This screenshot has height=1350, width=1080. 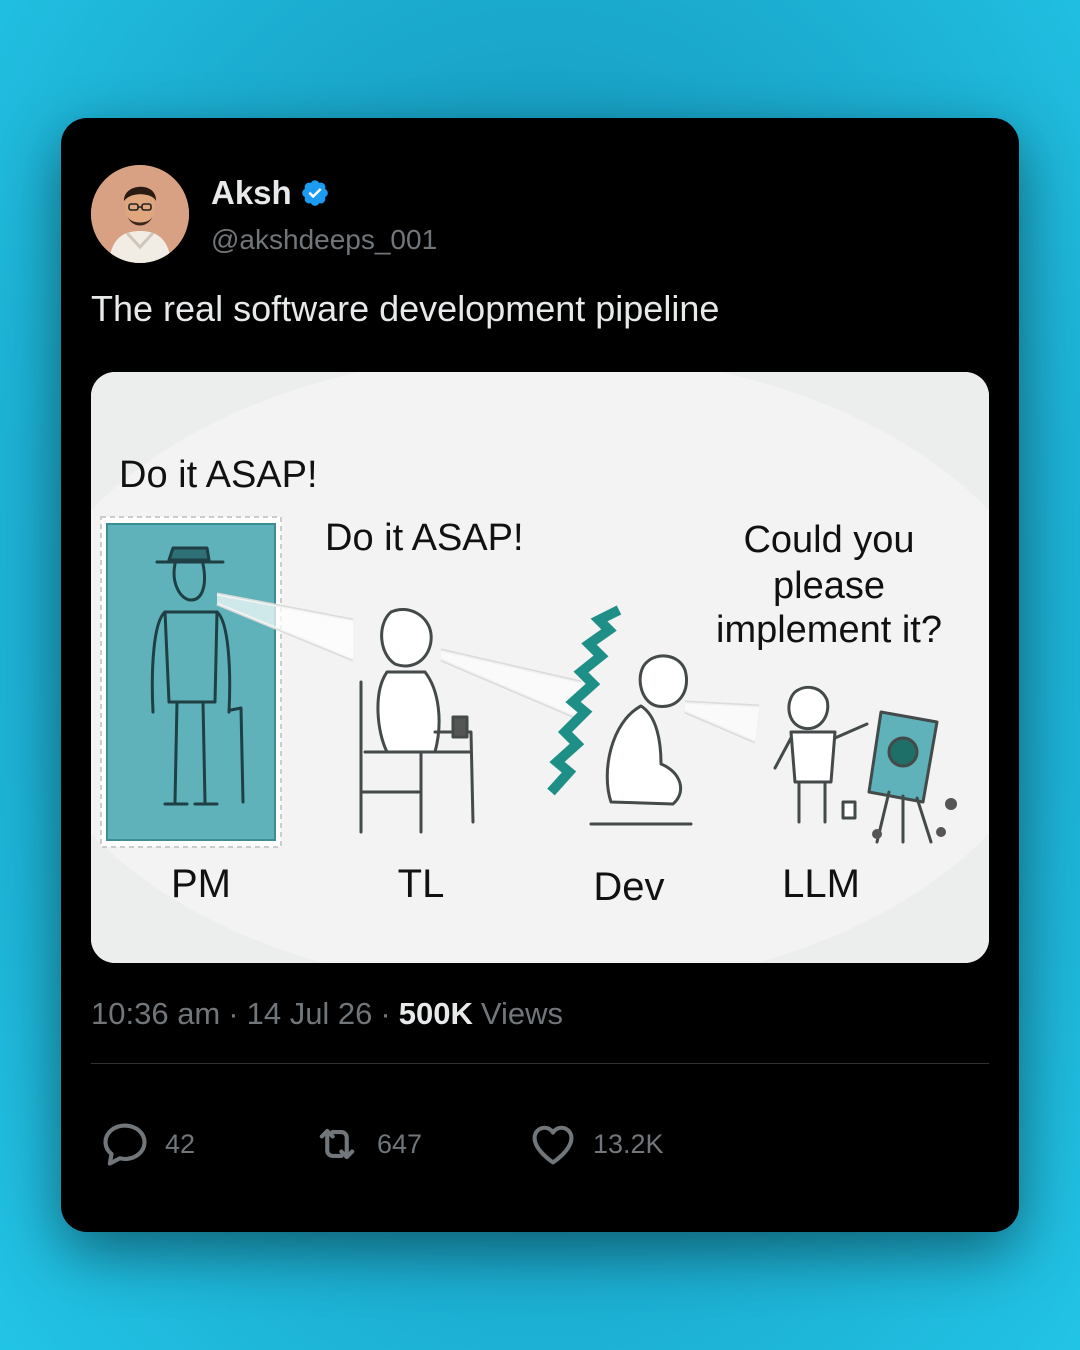 What do you see at coordinates (310, 1014) in the screenshot?
I see `tweet-date: 14 Jul 26` at bounding box center [310, 1014].